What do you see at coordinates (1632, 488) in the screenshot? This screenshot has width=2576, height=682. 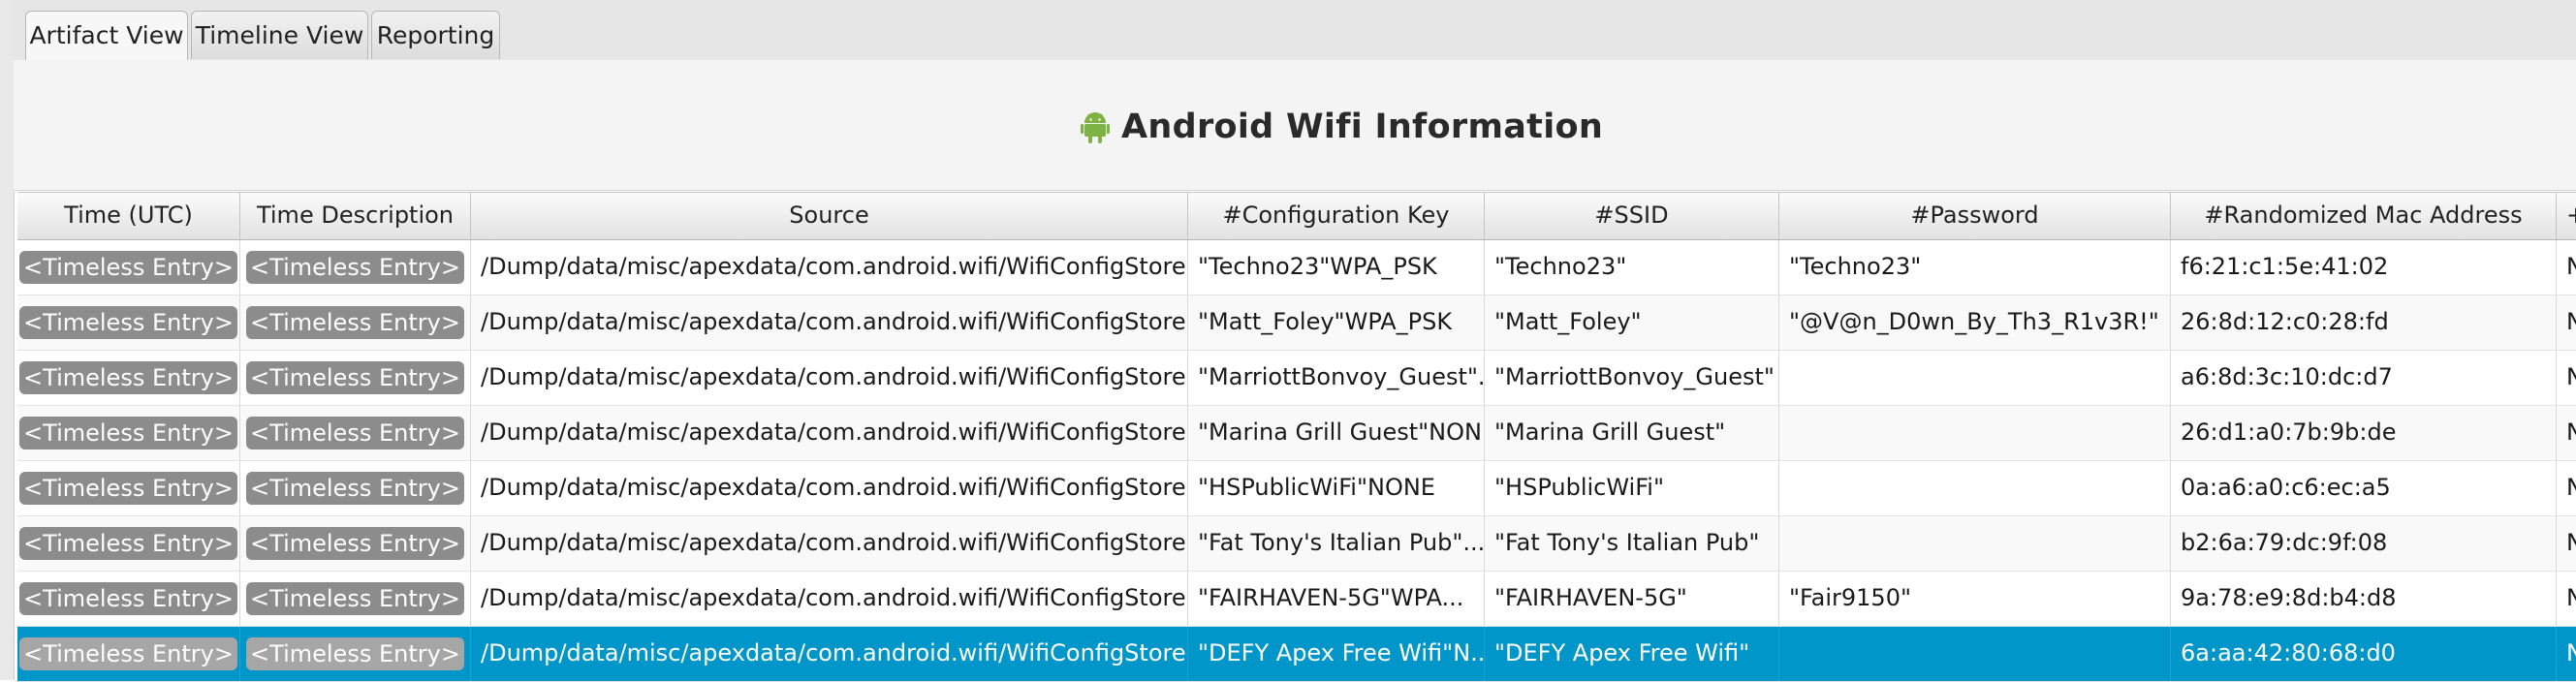 I see `ssid-cell: "HSPublicWiFi"` at bounding box center [1632, 488].